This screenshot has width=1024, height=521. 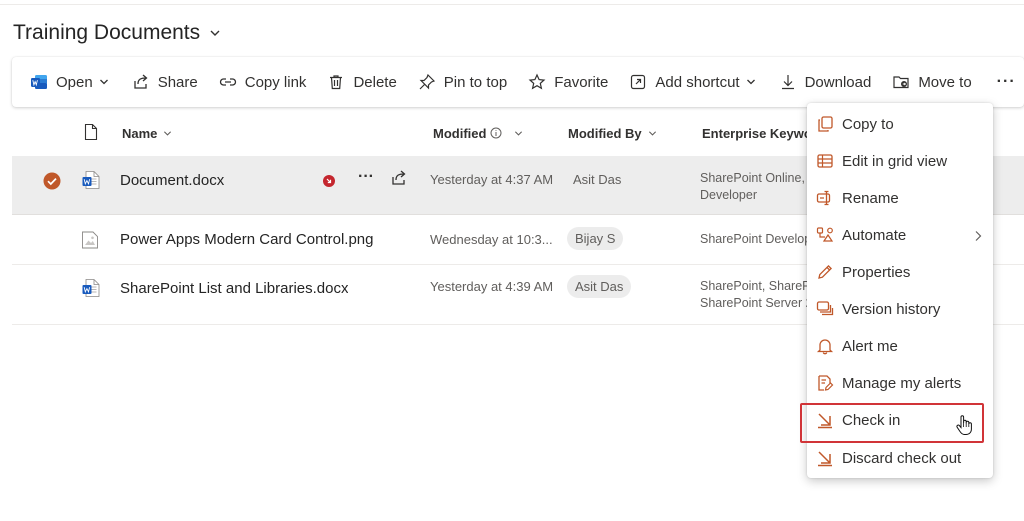 I want to click on keywords-line: SharePoint Server 2, so click(x=755, y=303).